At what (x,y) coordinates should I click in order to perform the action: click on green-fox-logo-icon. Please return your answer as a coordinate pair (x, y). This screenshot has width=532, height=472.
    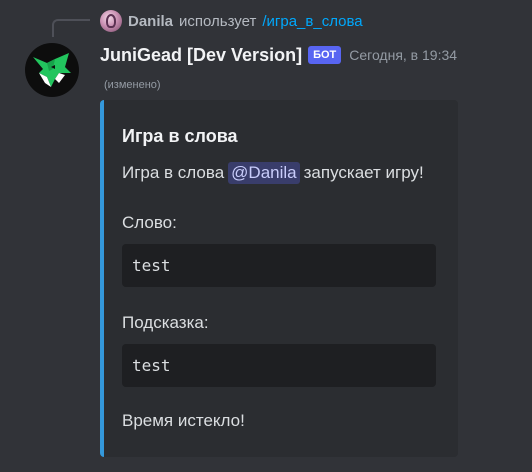
    Looking at the image, I should click on (52, 70).